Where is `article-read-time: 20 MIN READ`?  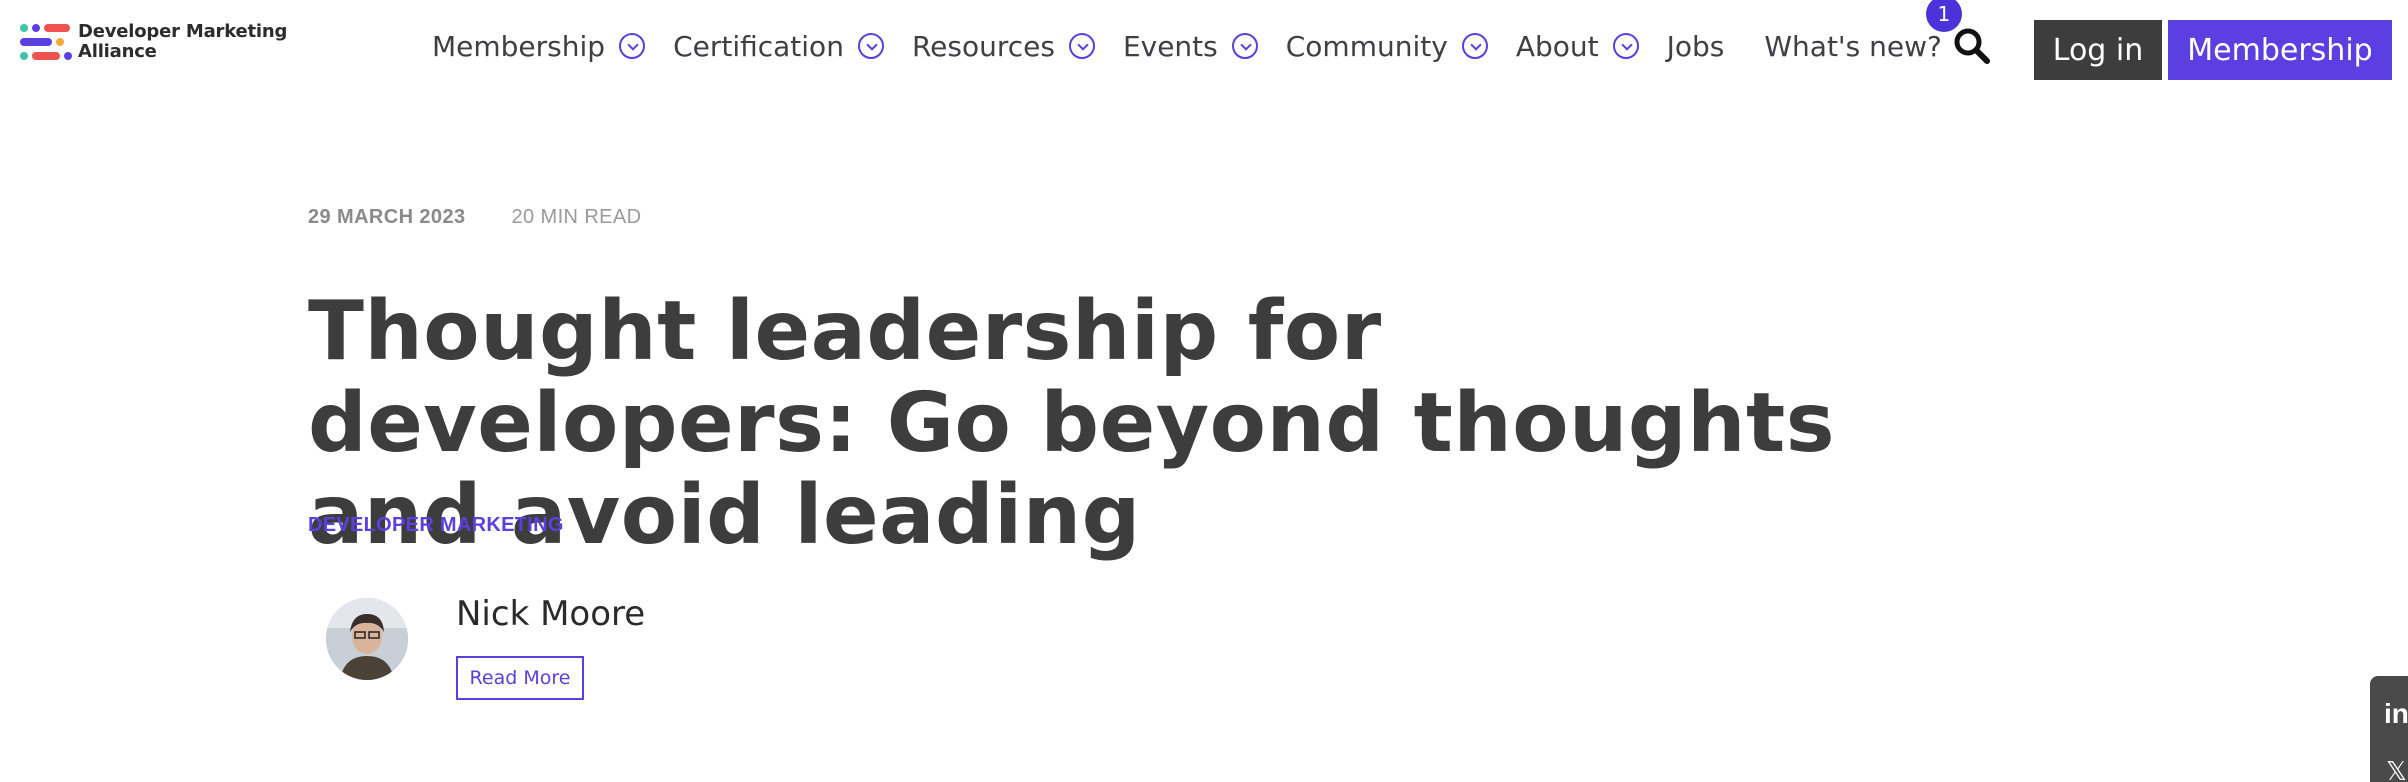
article-read-time: 20 MIN READ is located at coordinates (576, 217).